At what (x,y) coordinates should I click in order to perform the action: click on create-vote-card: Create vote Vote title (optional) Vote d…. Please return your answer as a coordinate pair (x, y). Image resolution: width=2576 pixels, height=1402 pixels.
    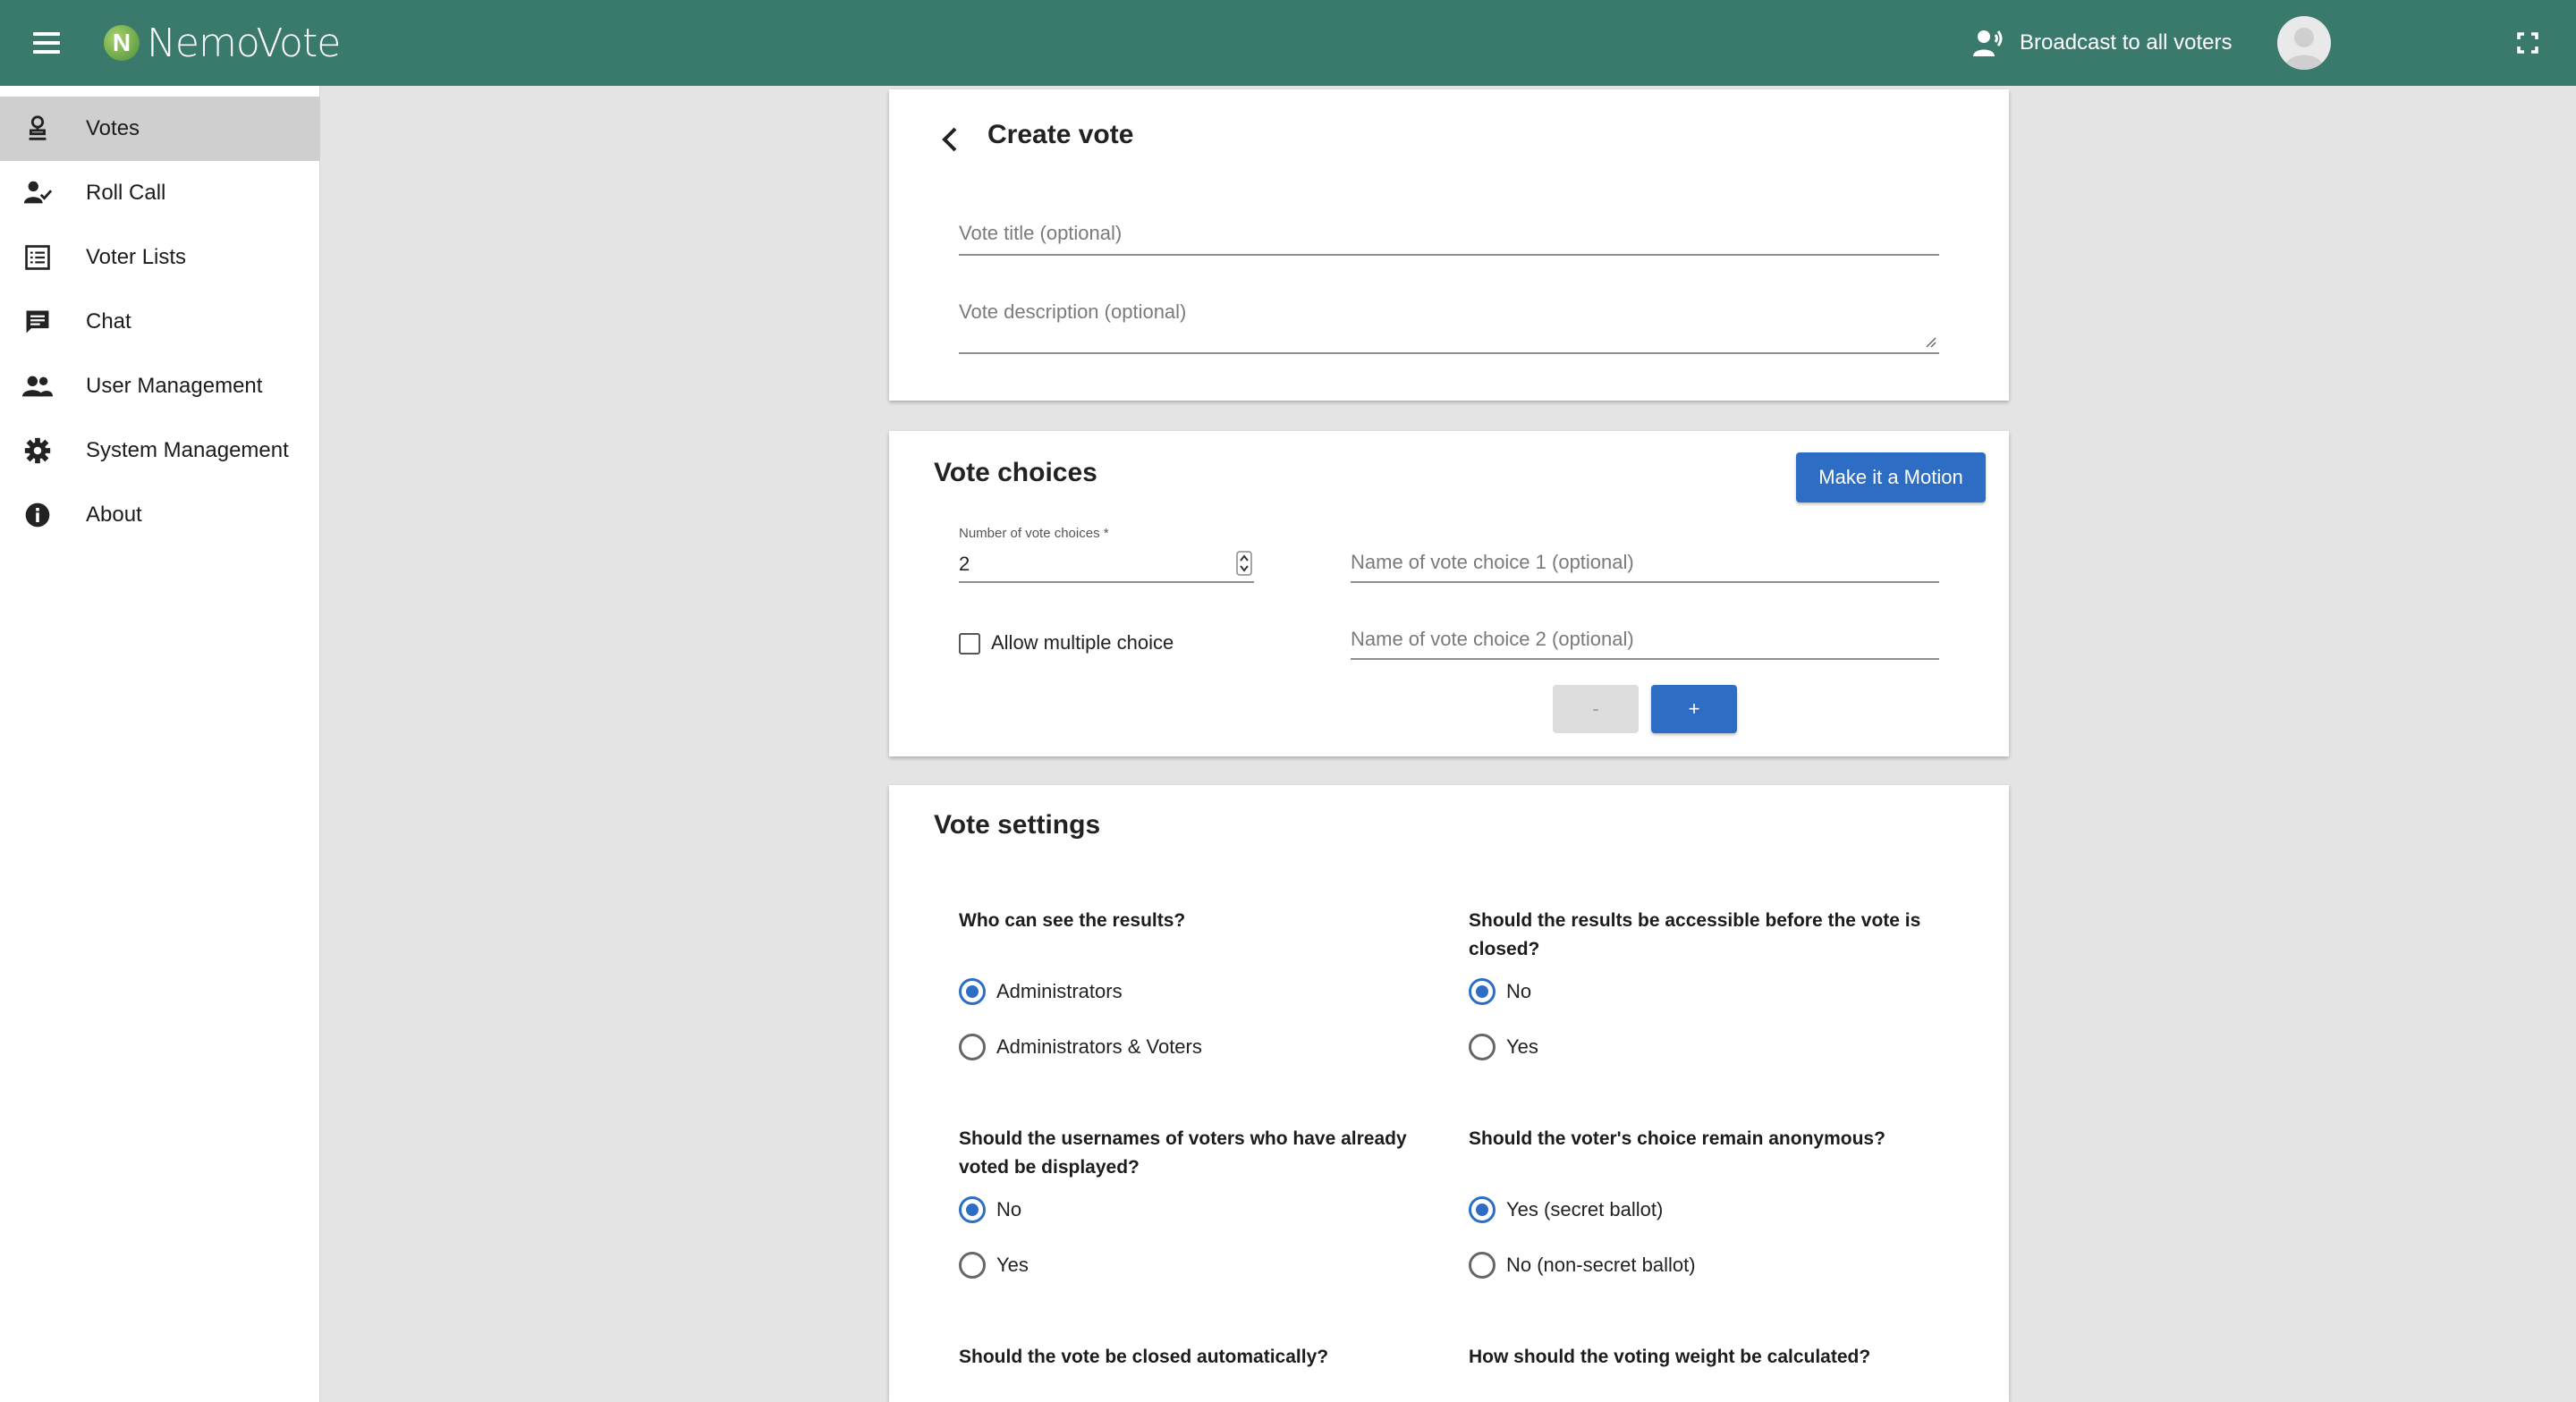
    Looking at the image, I should click on (1449, 245).